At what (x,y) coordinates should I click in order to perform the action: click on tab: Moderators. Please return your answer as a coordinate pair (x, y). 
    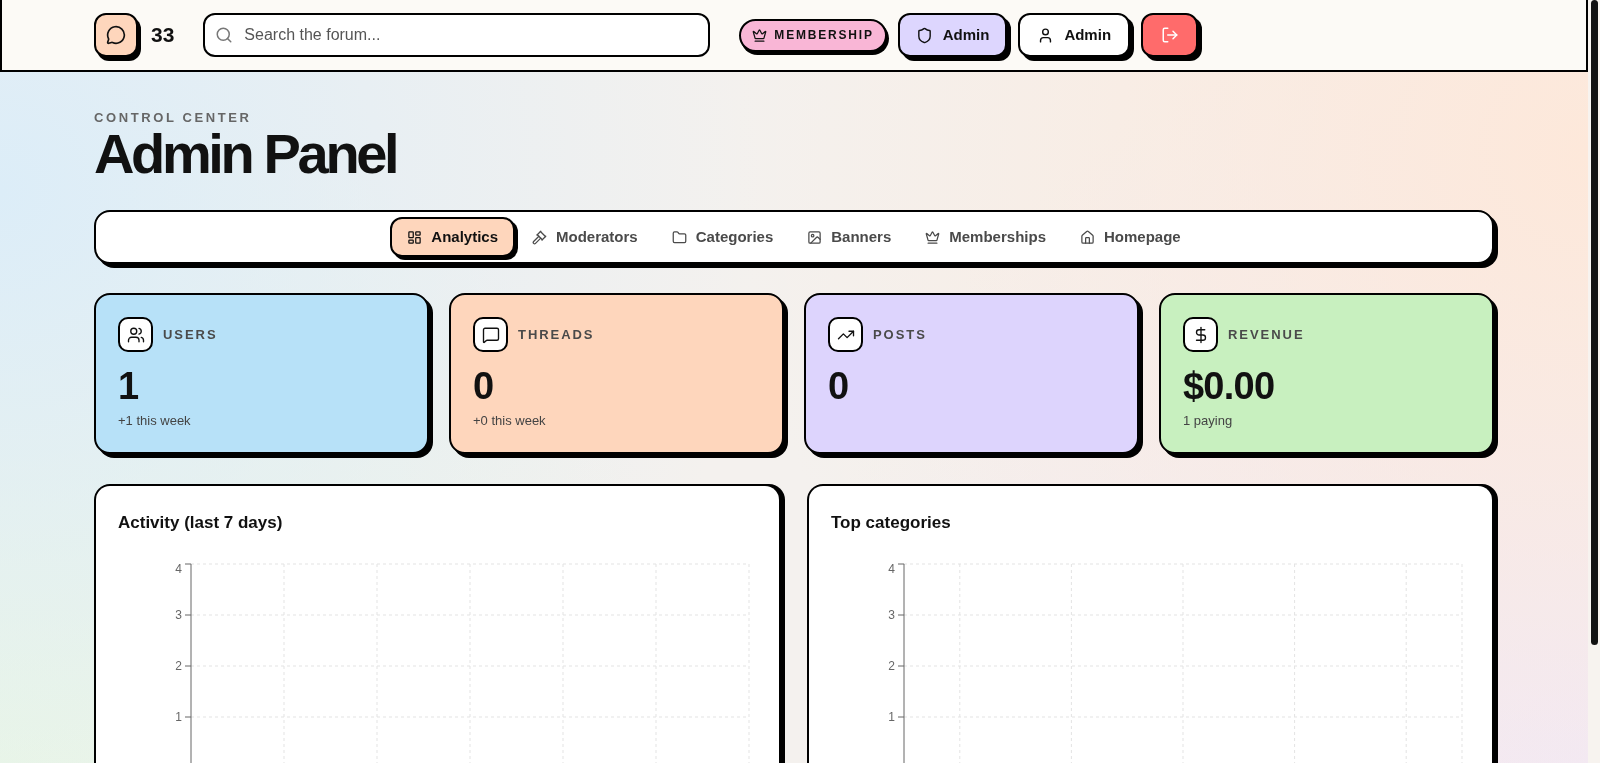
    Looking at the image, I should click on (585, 237).